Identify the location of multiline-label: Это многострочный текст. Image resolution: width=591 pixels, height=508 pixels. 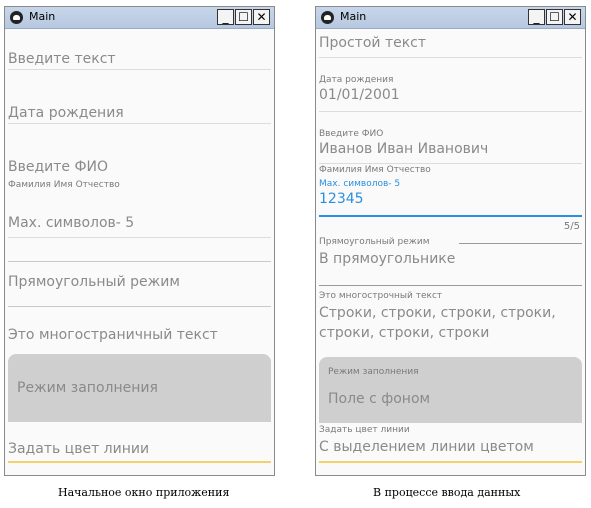
(381, 296).